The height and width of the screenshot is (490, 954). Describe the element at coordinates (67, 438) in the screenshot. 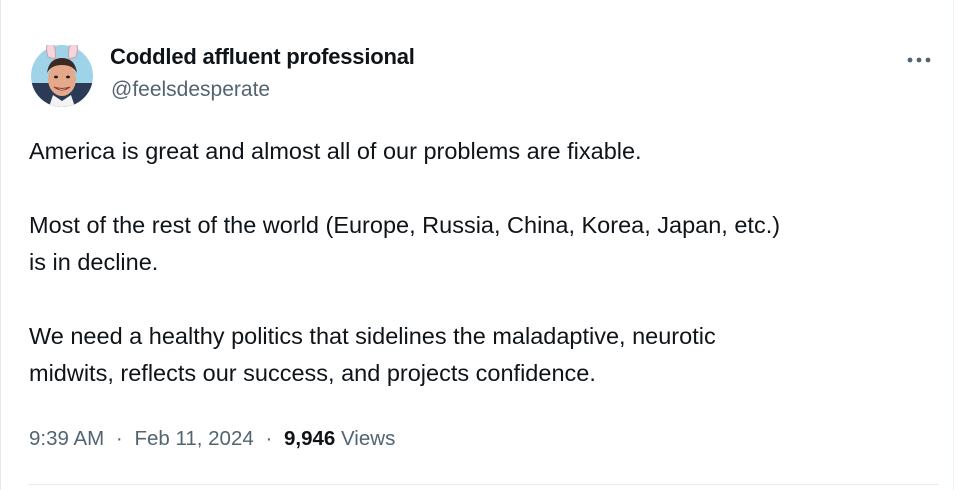

I see `tweet-time: 9:39 AM` at that location.